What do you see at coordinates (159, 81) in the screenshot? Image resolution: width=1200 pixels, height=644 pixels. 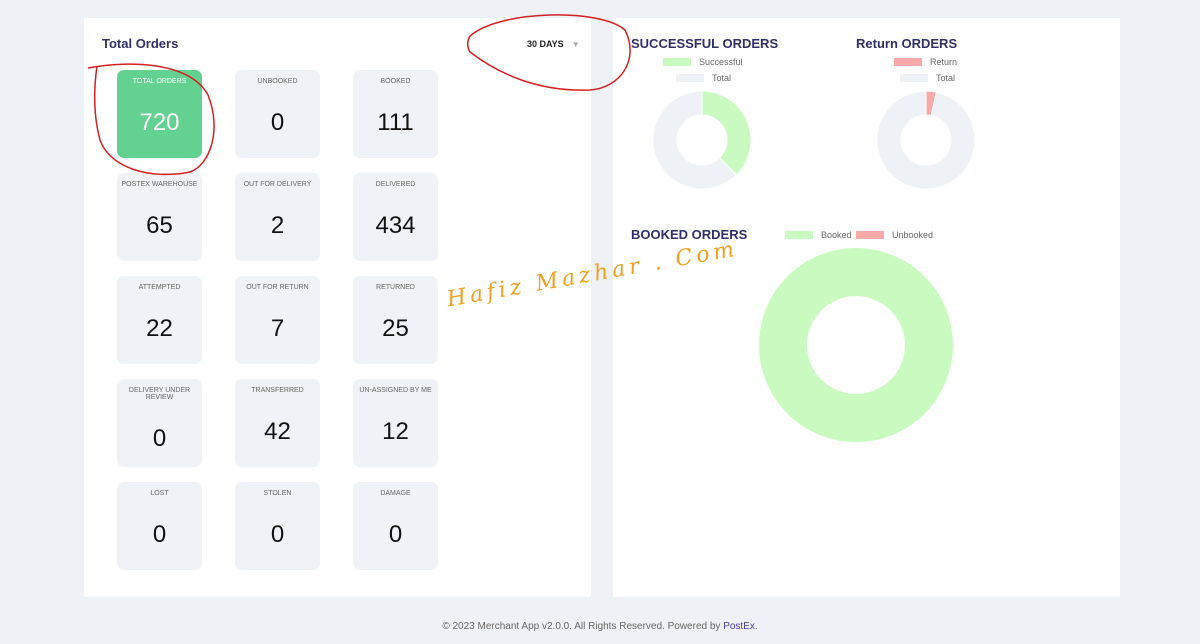 I see `stat-label: TOTAL ORDERS` at bounding box center [159, 81].